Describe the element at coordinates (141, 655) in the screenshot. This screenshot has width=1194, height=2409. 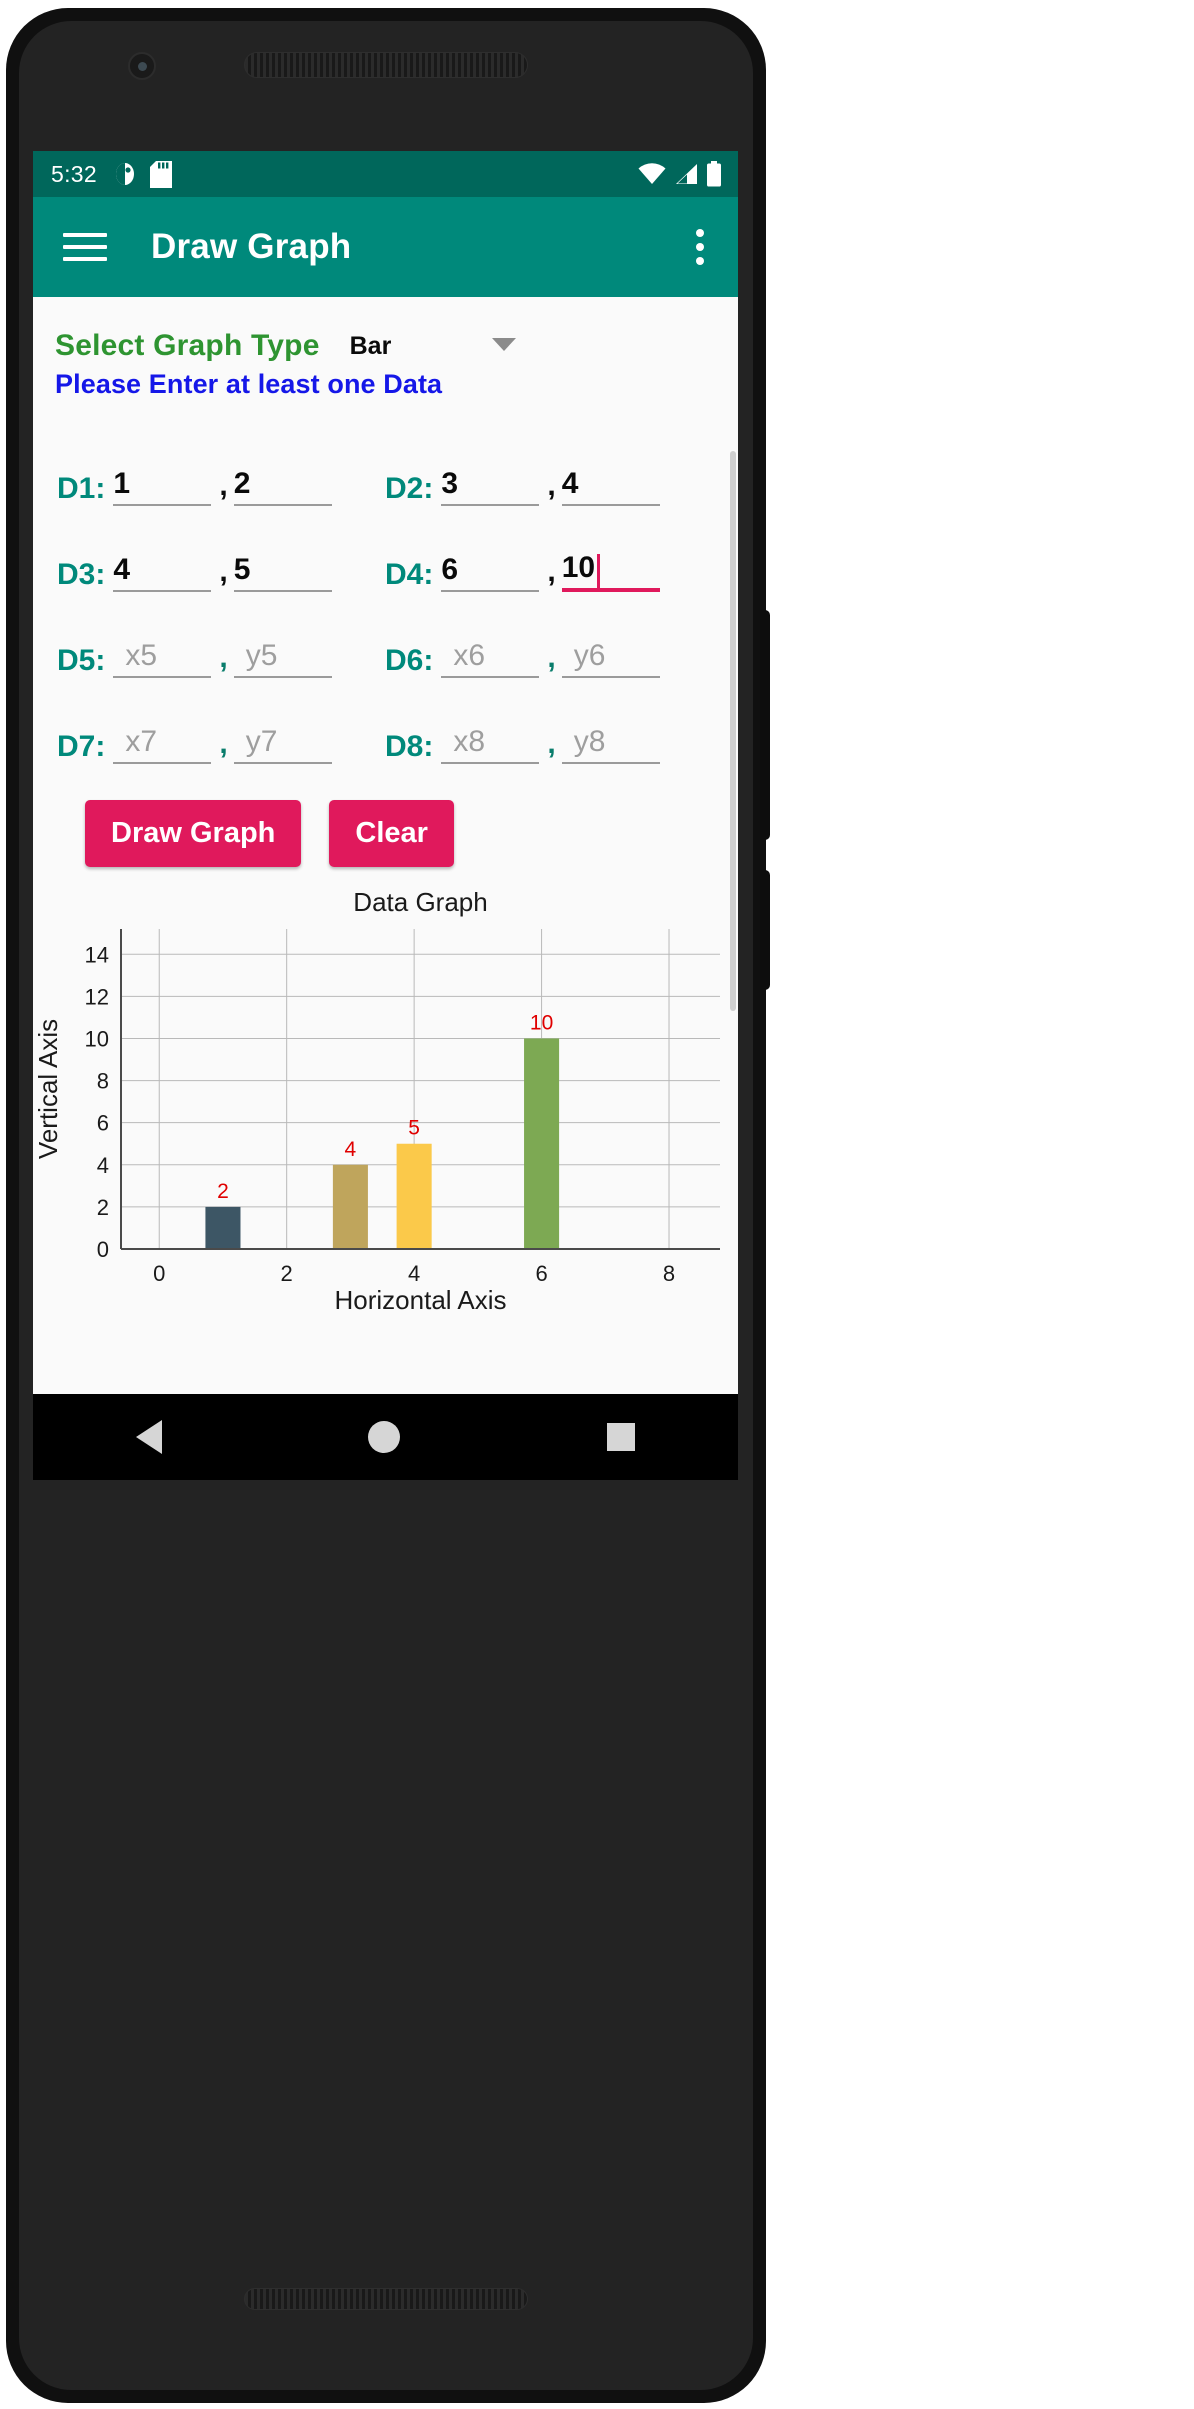
I see `input-d5-x-placeholder: x5` at that location.